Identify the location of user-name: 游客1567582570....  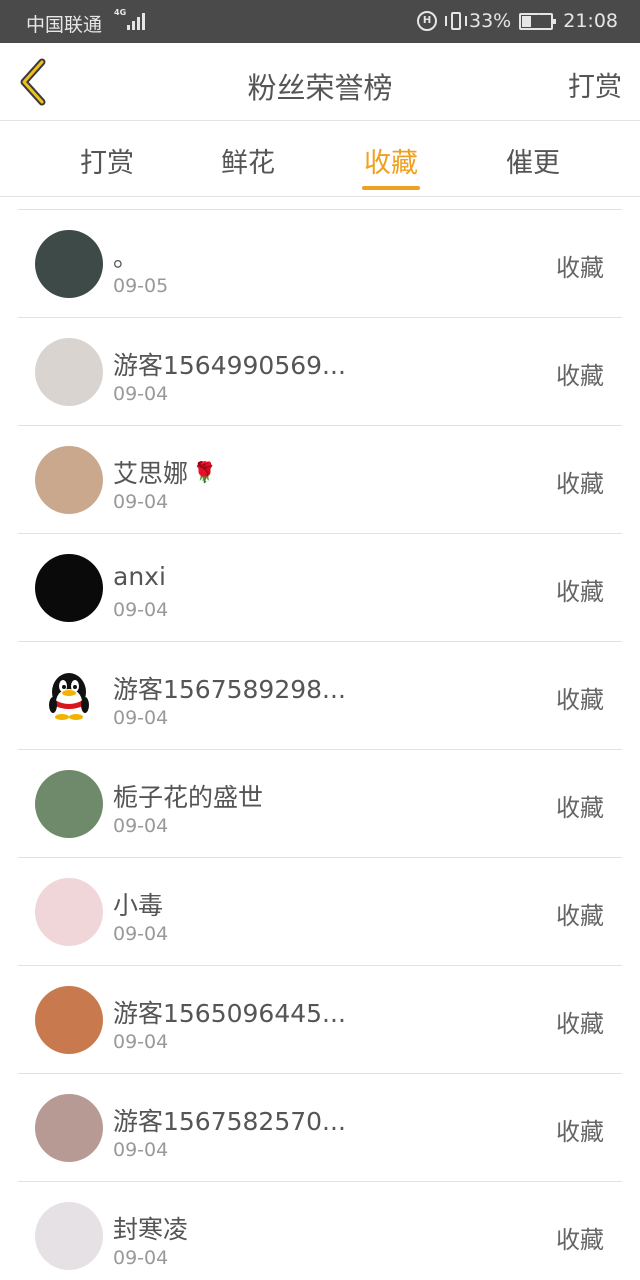
(229, 1121).